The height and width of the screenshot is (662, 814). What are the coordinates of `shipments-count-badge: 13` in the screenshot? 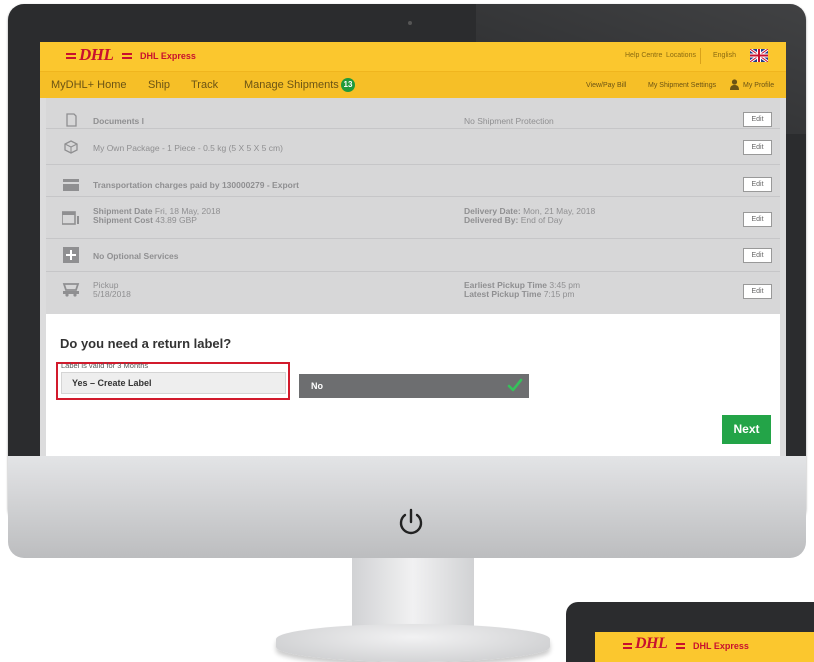 It's located at (348, 85).